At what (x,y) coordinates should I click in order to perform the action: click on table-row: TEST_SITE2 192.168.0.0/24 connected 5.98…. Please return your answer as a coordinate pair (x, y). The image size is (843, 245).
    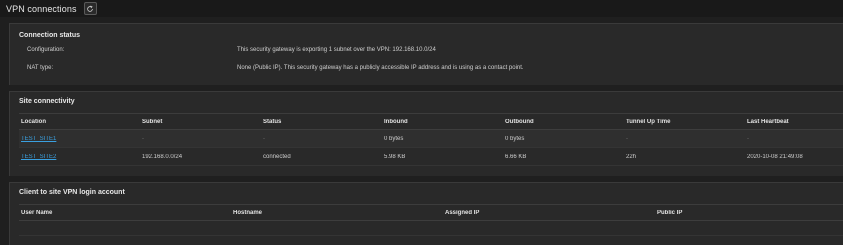
    Looking at the image, I should click on (431, 157).